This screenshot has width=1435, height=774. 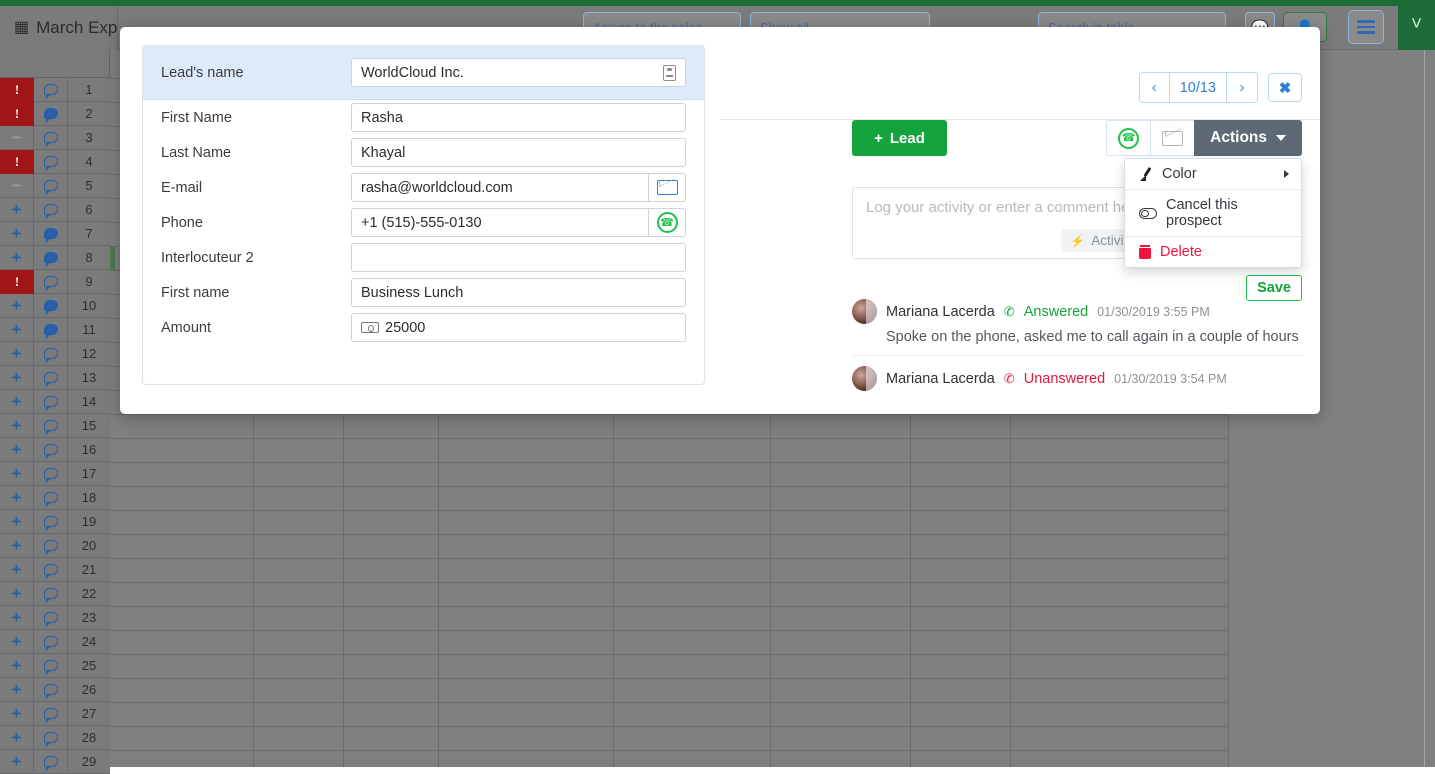 I want to click on grid-row: +14, so click(x=55, y=402).